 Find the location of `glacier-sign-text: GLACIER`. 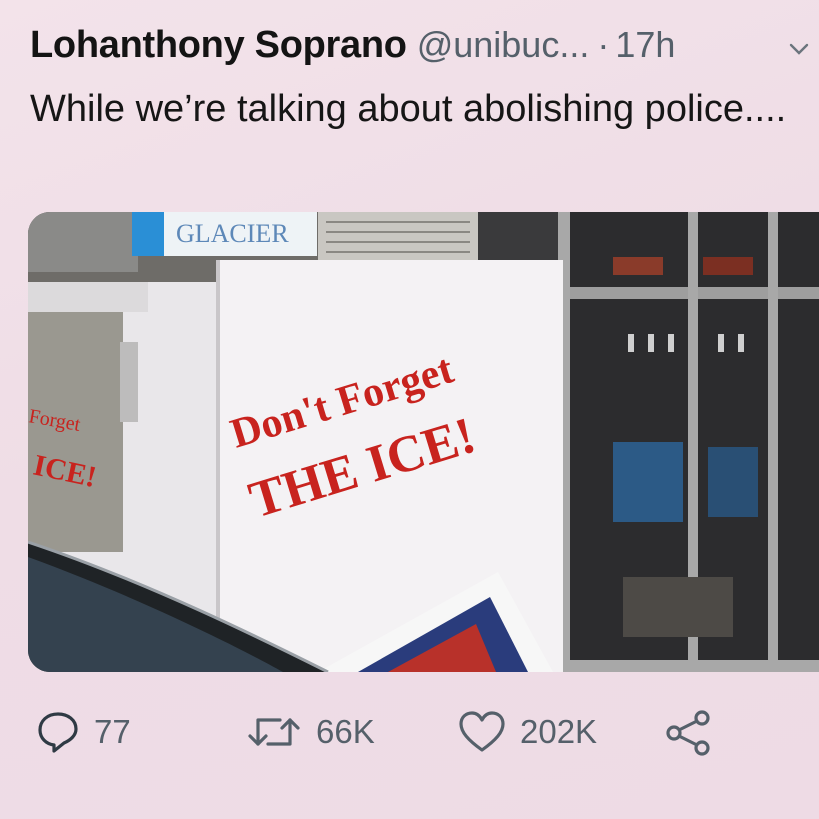

glacier-sign-text: GLACIER is located at coordinates (232, 233).